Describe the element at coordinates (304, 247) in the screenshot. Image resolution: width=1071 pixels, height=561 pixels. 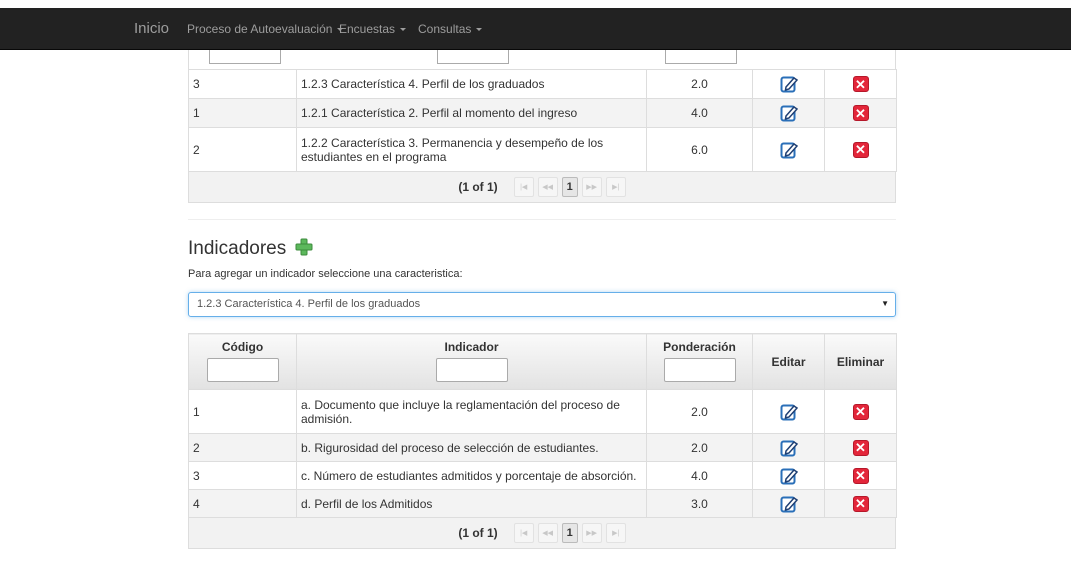
I see `plus-icon` at that location.